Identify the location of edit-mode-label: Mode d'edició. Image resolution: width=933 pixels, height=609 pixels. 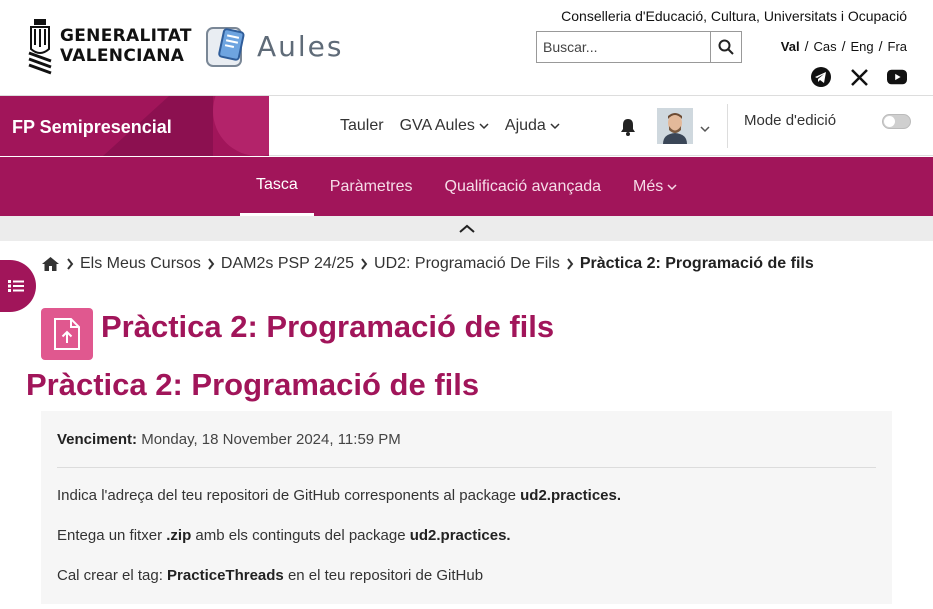
(790, 120).